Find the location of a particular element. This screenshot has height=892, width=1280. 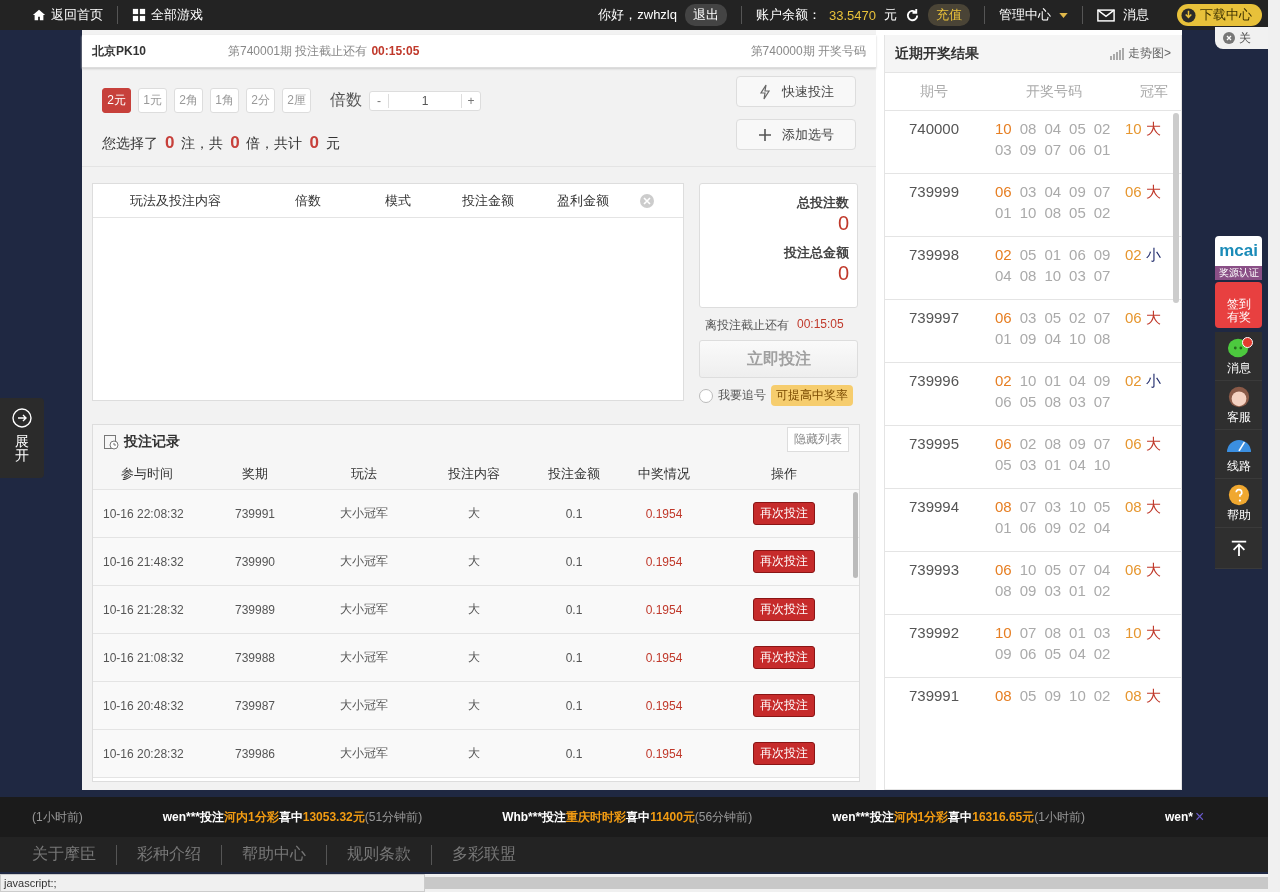

plus-icon is located at coordinates (765, 134).